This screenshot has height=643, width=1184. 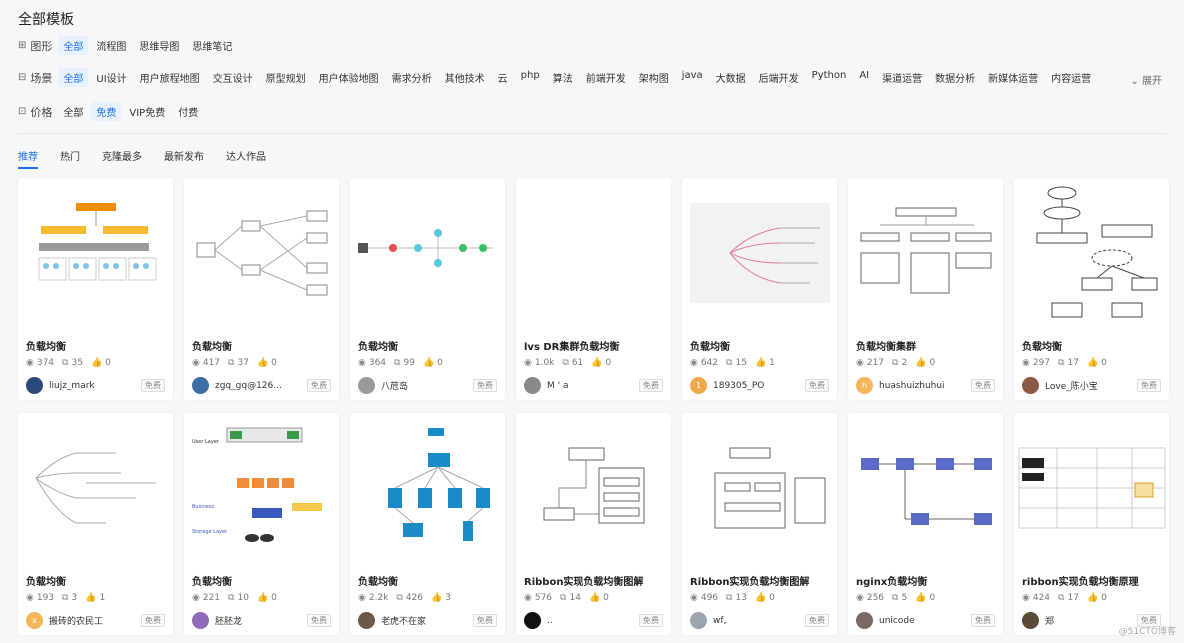 I want to click on author-name: wf,, so click(x=759, y=621).